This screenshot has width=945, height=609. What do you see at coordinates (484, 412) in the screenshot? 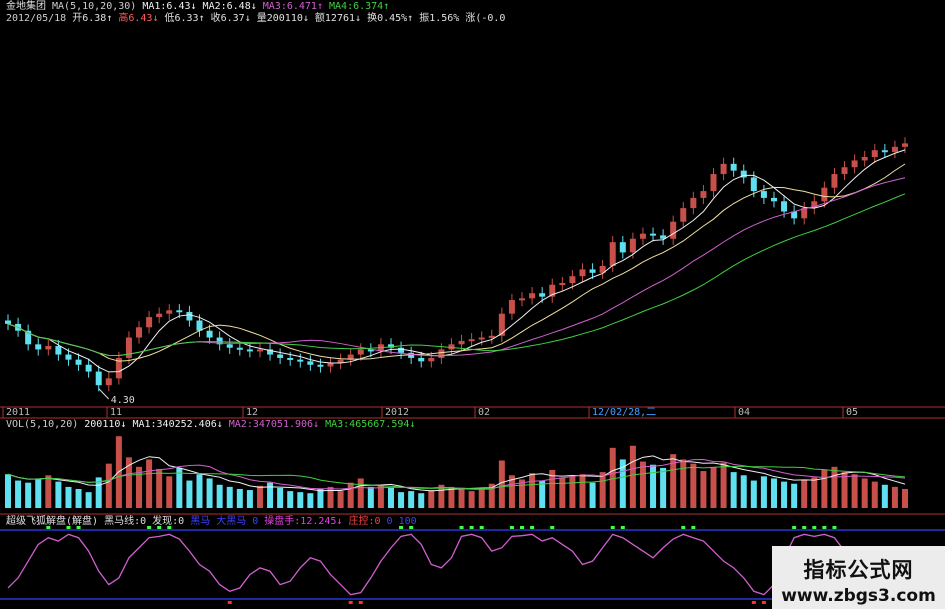
I see `date-label: 02` at bounding box center [484, 412].